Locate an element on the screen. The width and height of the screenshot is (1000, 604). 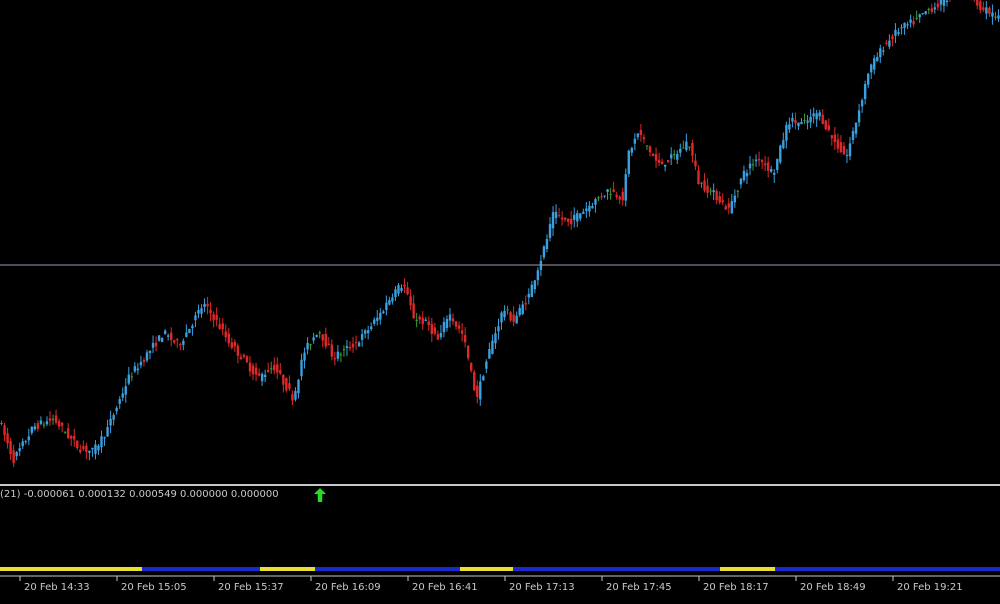
x-tick-label: 20 Feb 18:49 is located at coordinates (833, 587).